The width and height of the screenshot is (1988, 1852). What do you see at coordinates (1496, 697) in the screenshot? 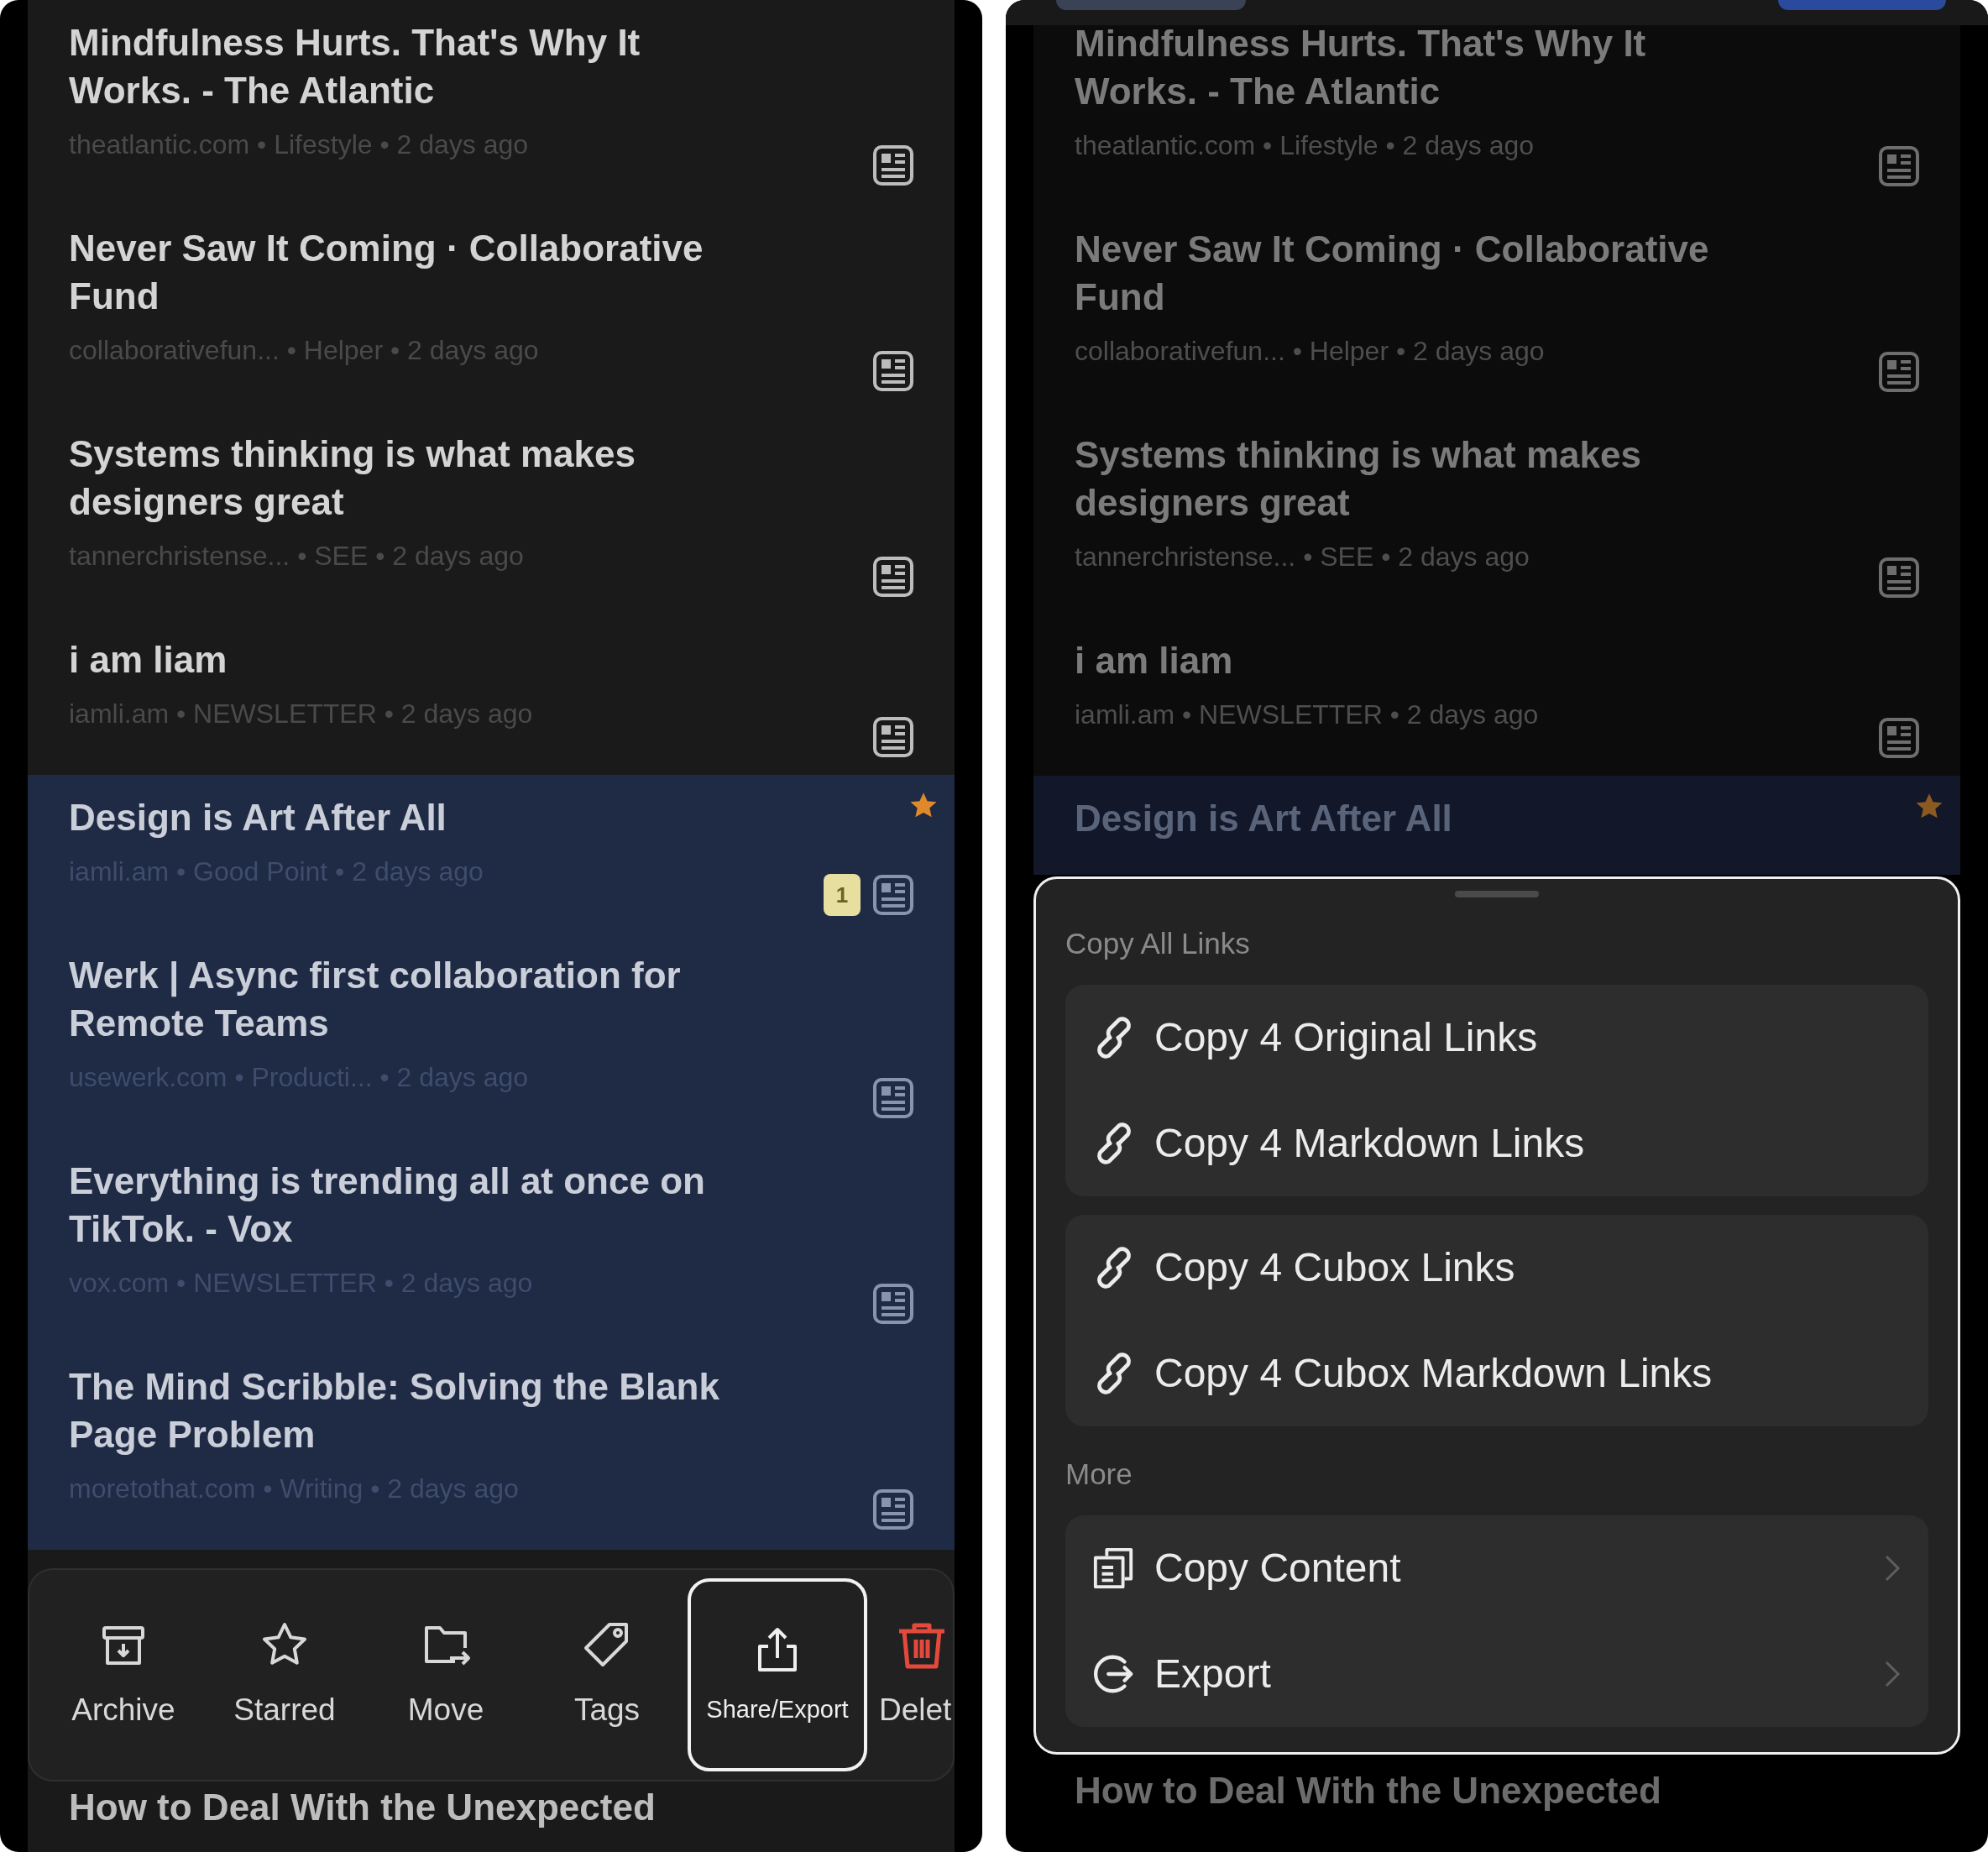
I see `article-row: i am liam iamli.am • NEWSLETTER • 2 days ago` at bounding box center [1496, 697].